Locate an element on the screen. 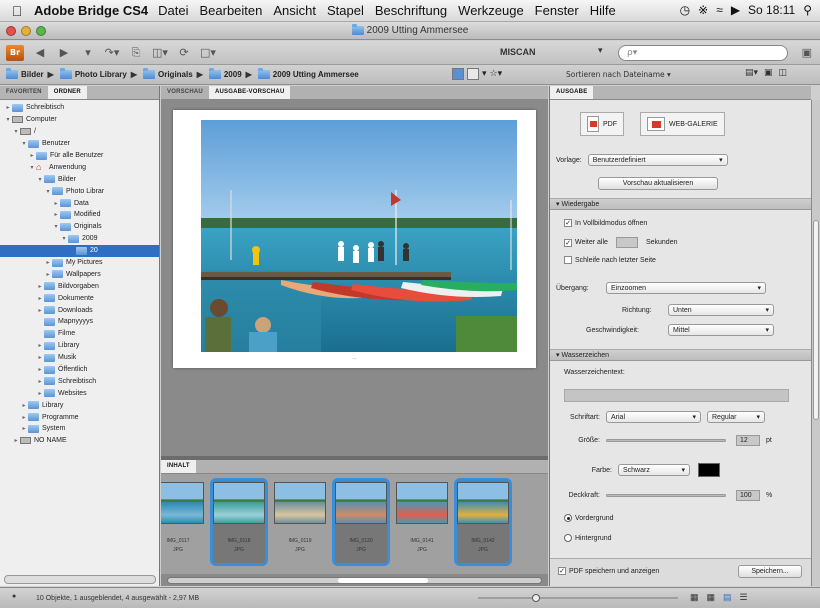 Image resolution: width=820 pixels, height=608 pixels. horizontal-scrollbar is located at coordinates (80, 579).